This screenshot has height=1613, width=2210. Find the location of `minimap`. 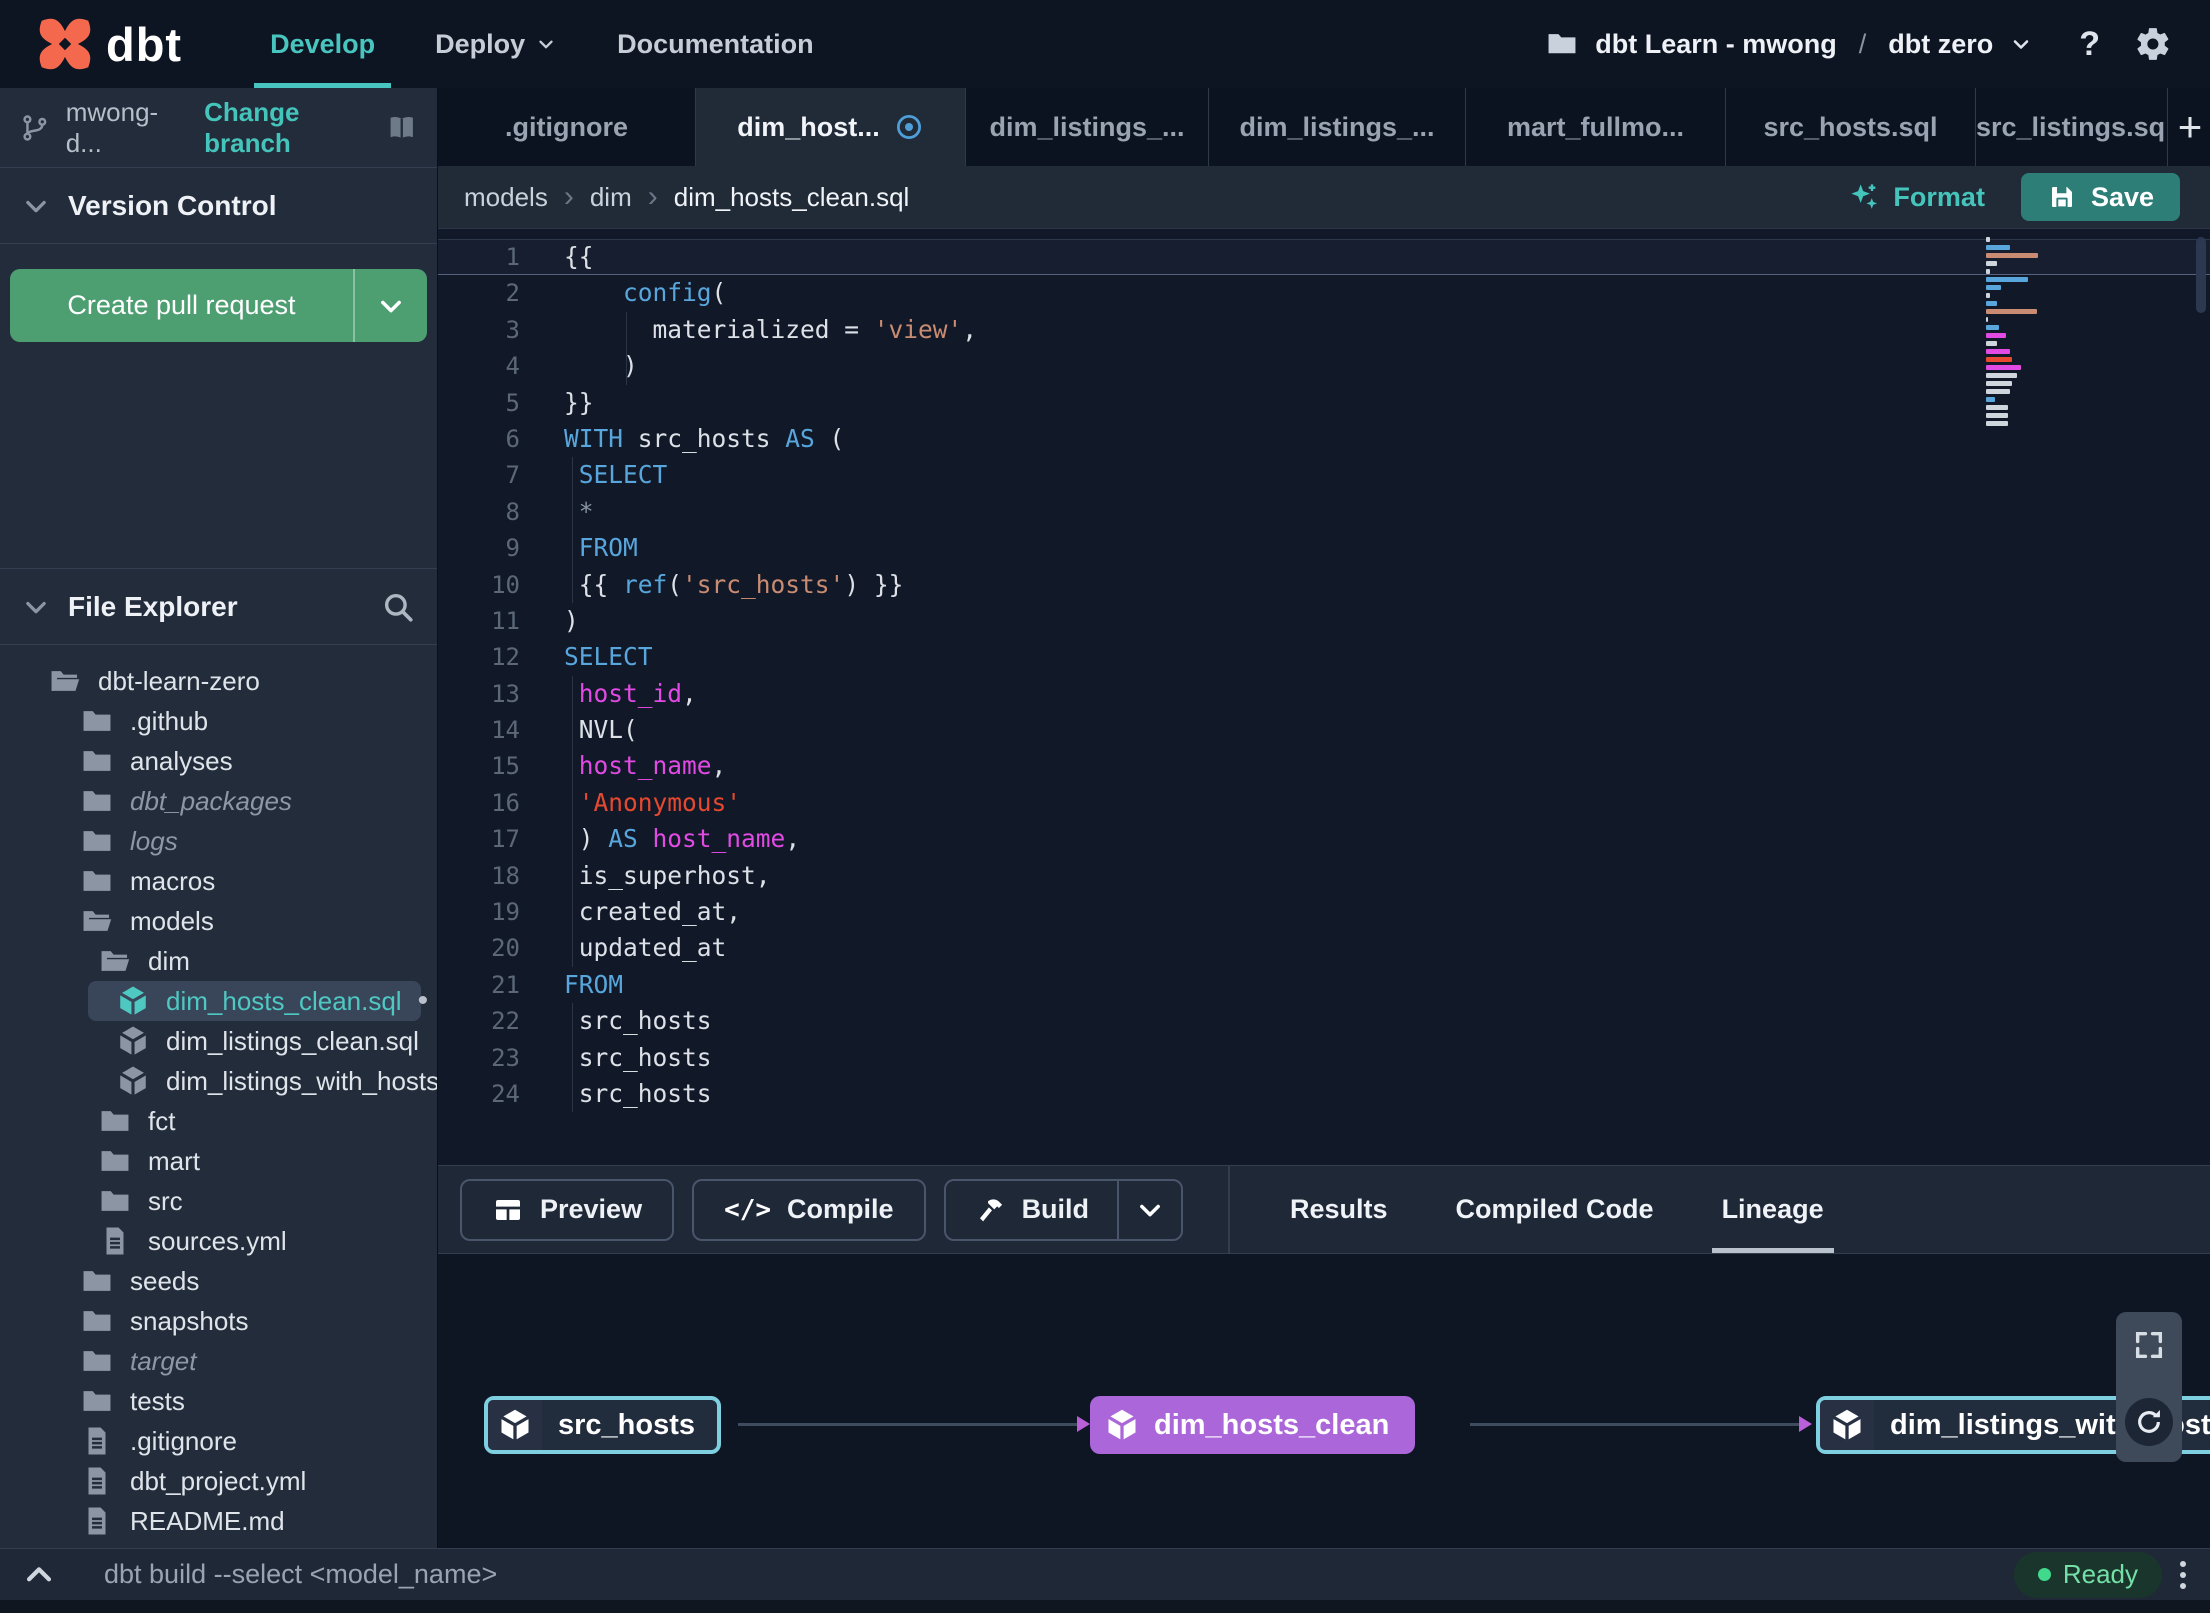

minimap is located at coordinates (2014, 333).